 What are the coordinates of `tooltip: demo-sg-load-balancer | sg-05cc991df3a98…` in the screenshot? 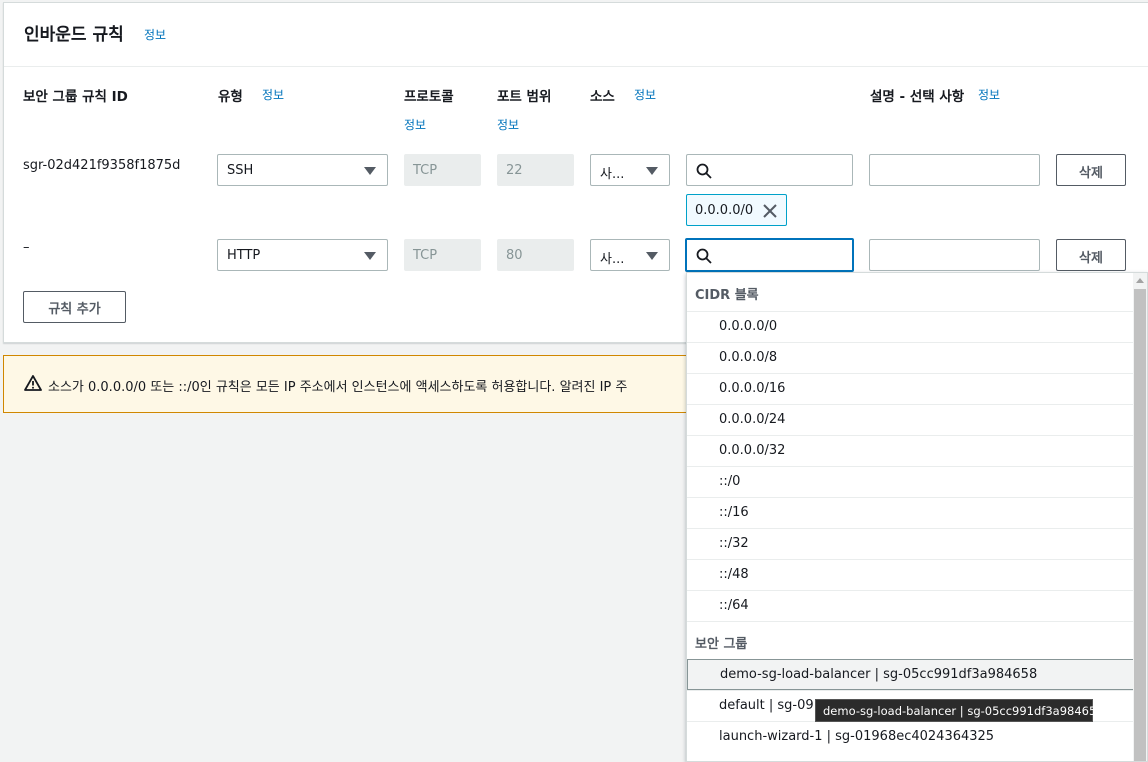 It's located at (959, 710).